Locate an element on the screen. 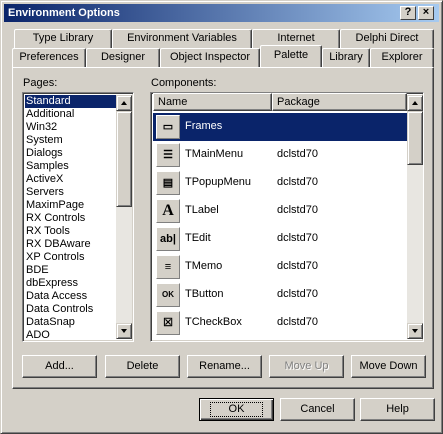  components-label: Components: is located at coordinates (184, 83).